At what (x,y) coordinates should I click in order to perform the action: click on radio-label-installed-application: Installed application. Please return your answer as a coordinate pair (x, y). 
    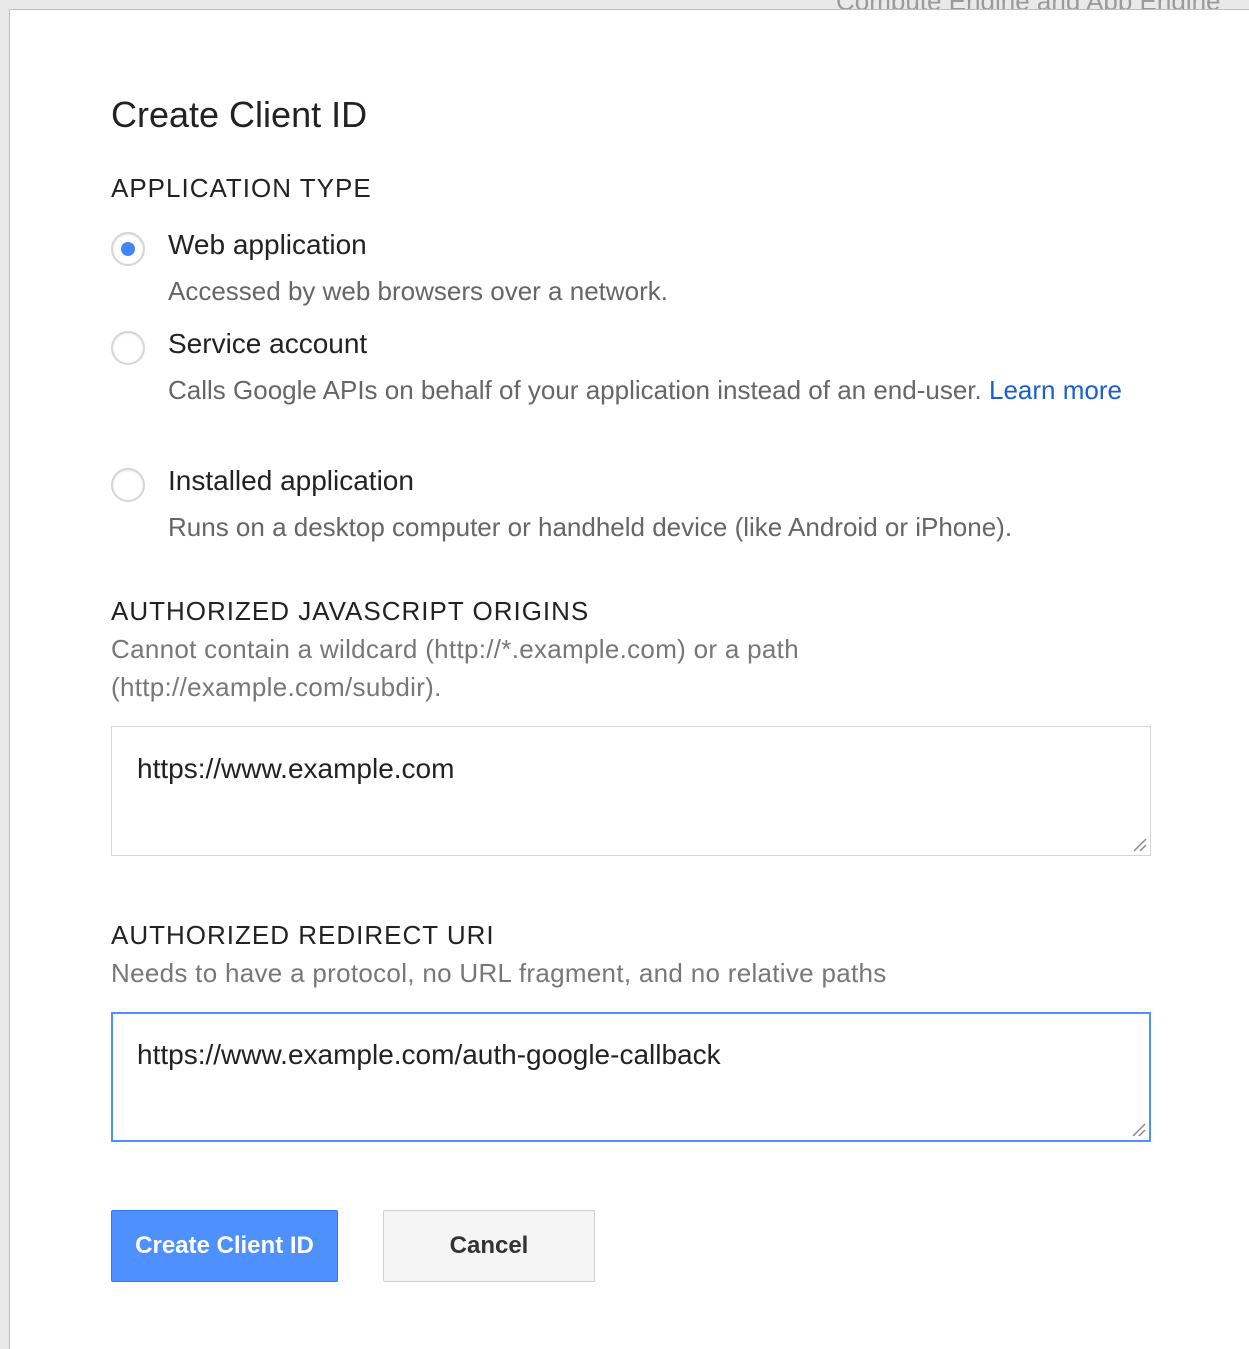
    Looking at the image, I should click on (291, 481).